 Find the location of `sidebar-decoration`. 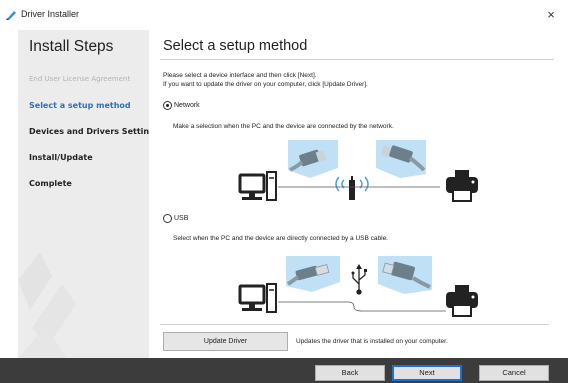

sidebar-decoration is located at coordinates (47, 305).